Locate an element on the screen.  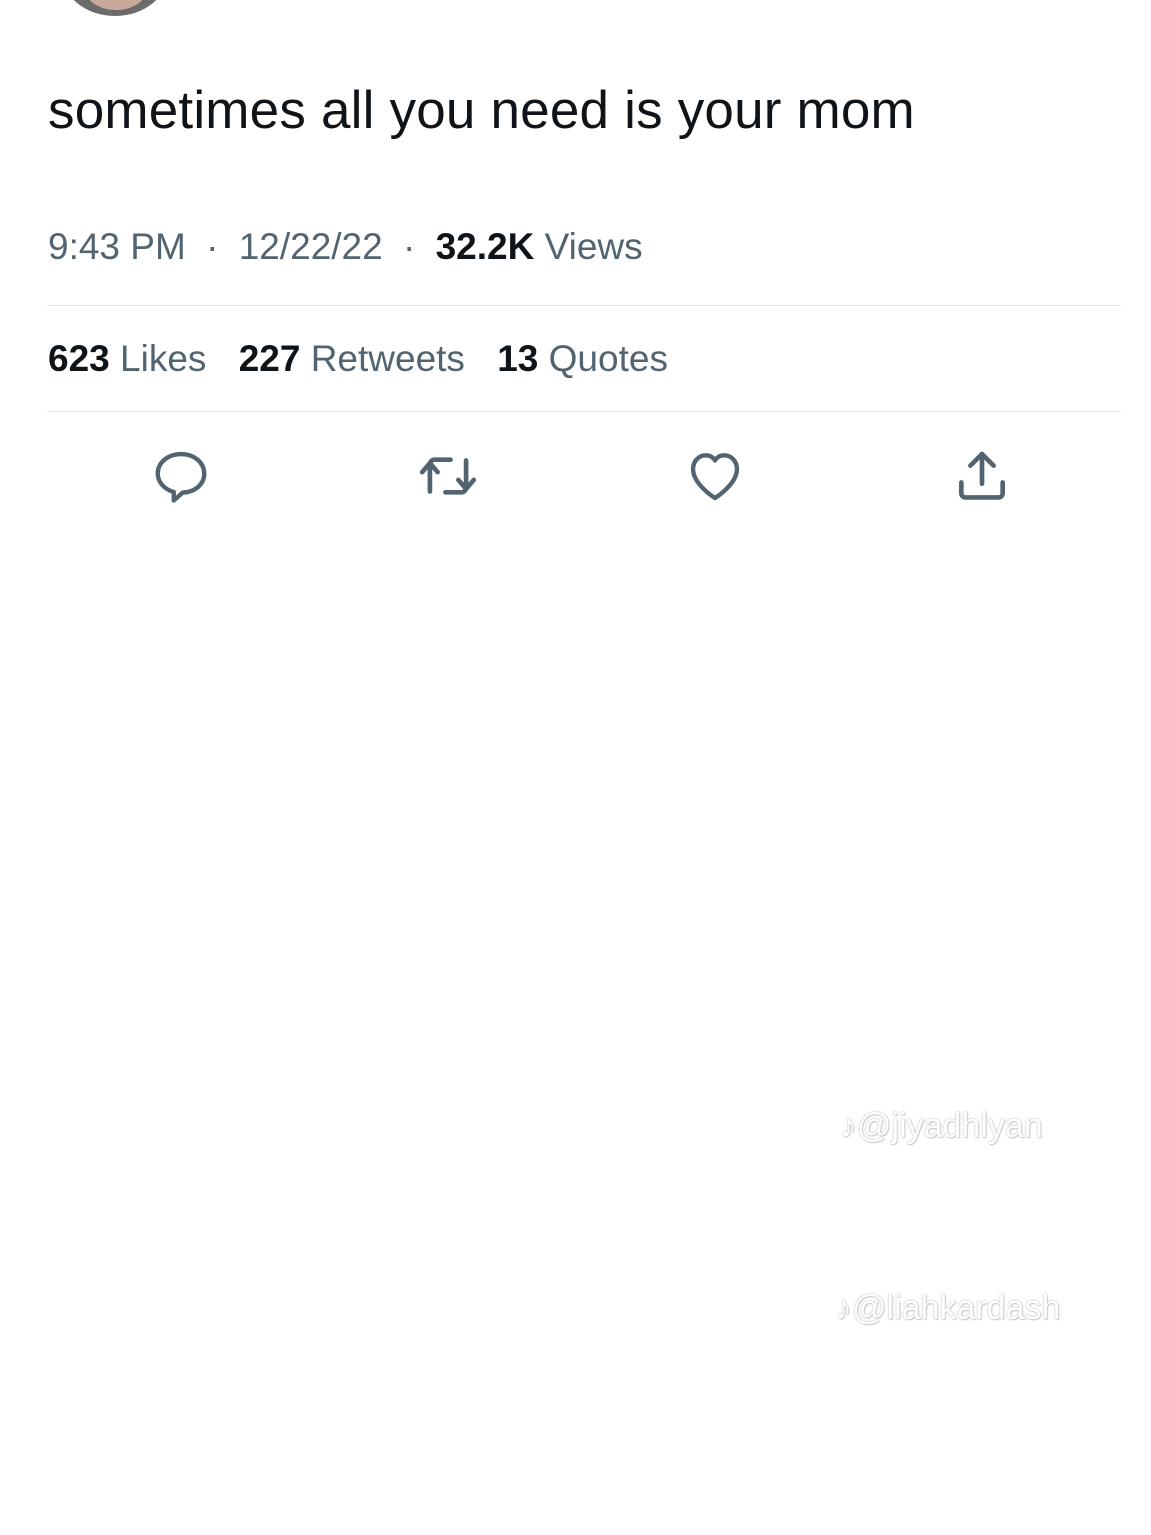
share-button is located at coordinates (982, 476).